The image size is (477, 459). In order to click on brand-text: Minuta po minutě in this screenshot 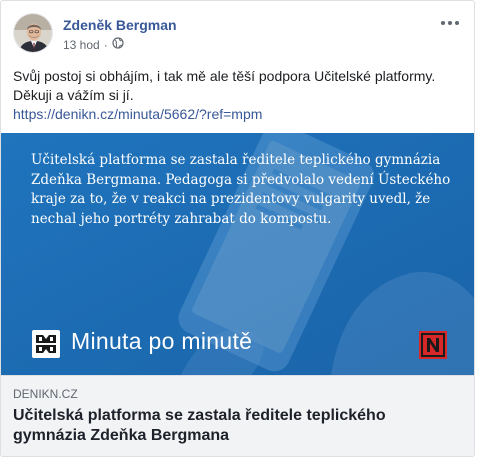, I will do `click(162, 341)`.